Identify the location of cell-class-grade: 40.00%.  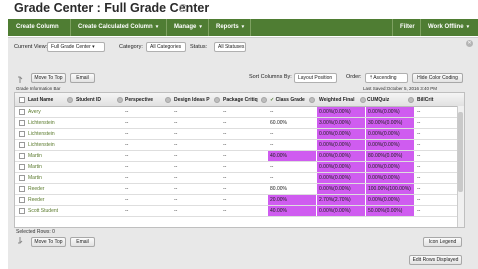
(292, 211).